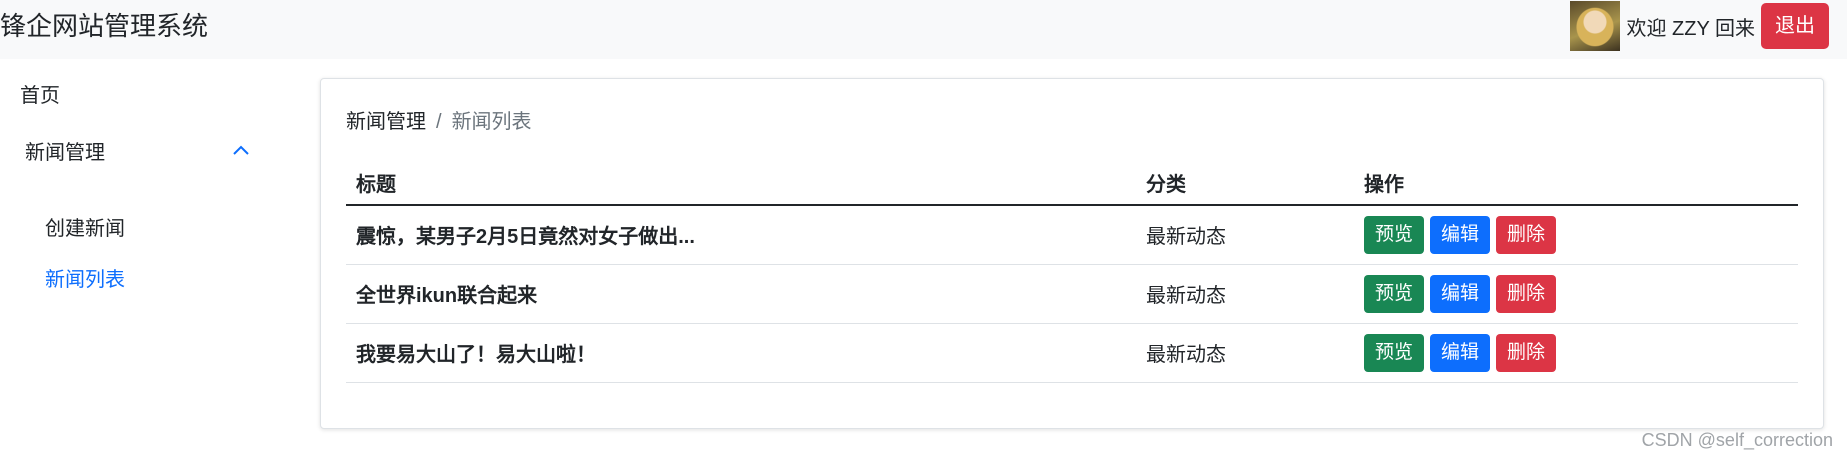 Image resolution: width=1847 pixels, height=460 pixels. What do you see at coordinates (447, 296) in the screenshot?
I see `news-title: 全世界ikun联合起来` at bounding box center [447, 296].